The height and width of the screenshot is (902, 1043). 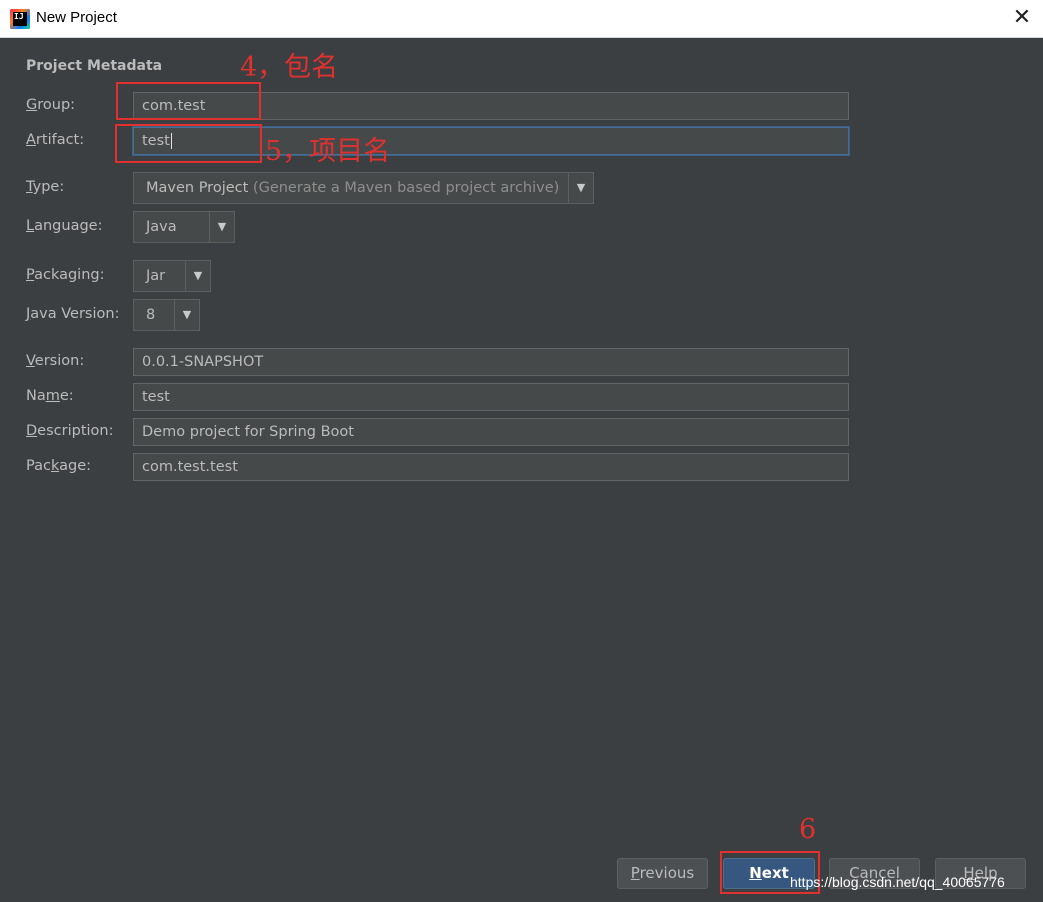 I want to click on intellij-idea-icon: IJ, so click(x=20, y=19).